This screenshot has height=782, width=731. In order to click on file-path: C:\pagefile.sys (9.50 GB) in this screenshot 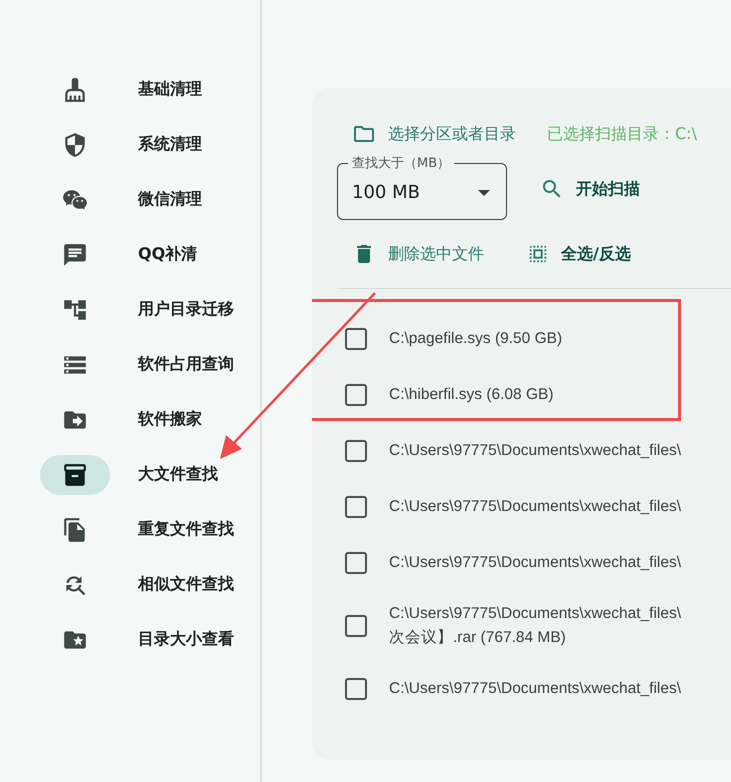, I will do `click(475, 339)`.